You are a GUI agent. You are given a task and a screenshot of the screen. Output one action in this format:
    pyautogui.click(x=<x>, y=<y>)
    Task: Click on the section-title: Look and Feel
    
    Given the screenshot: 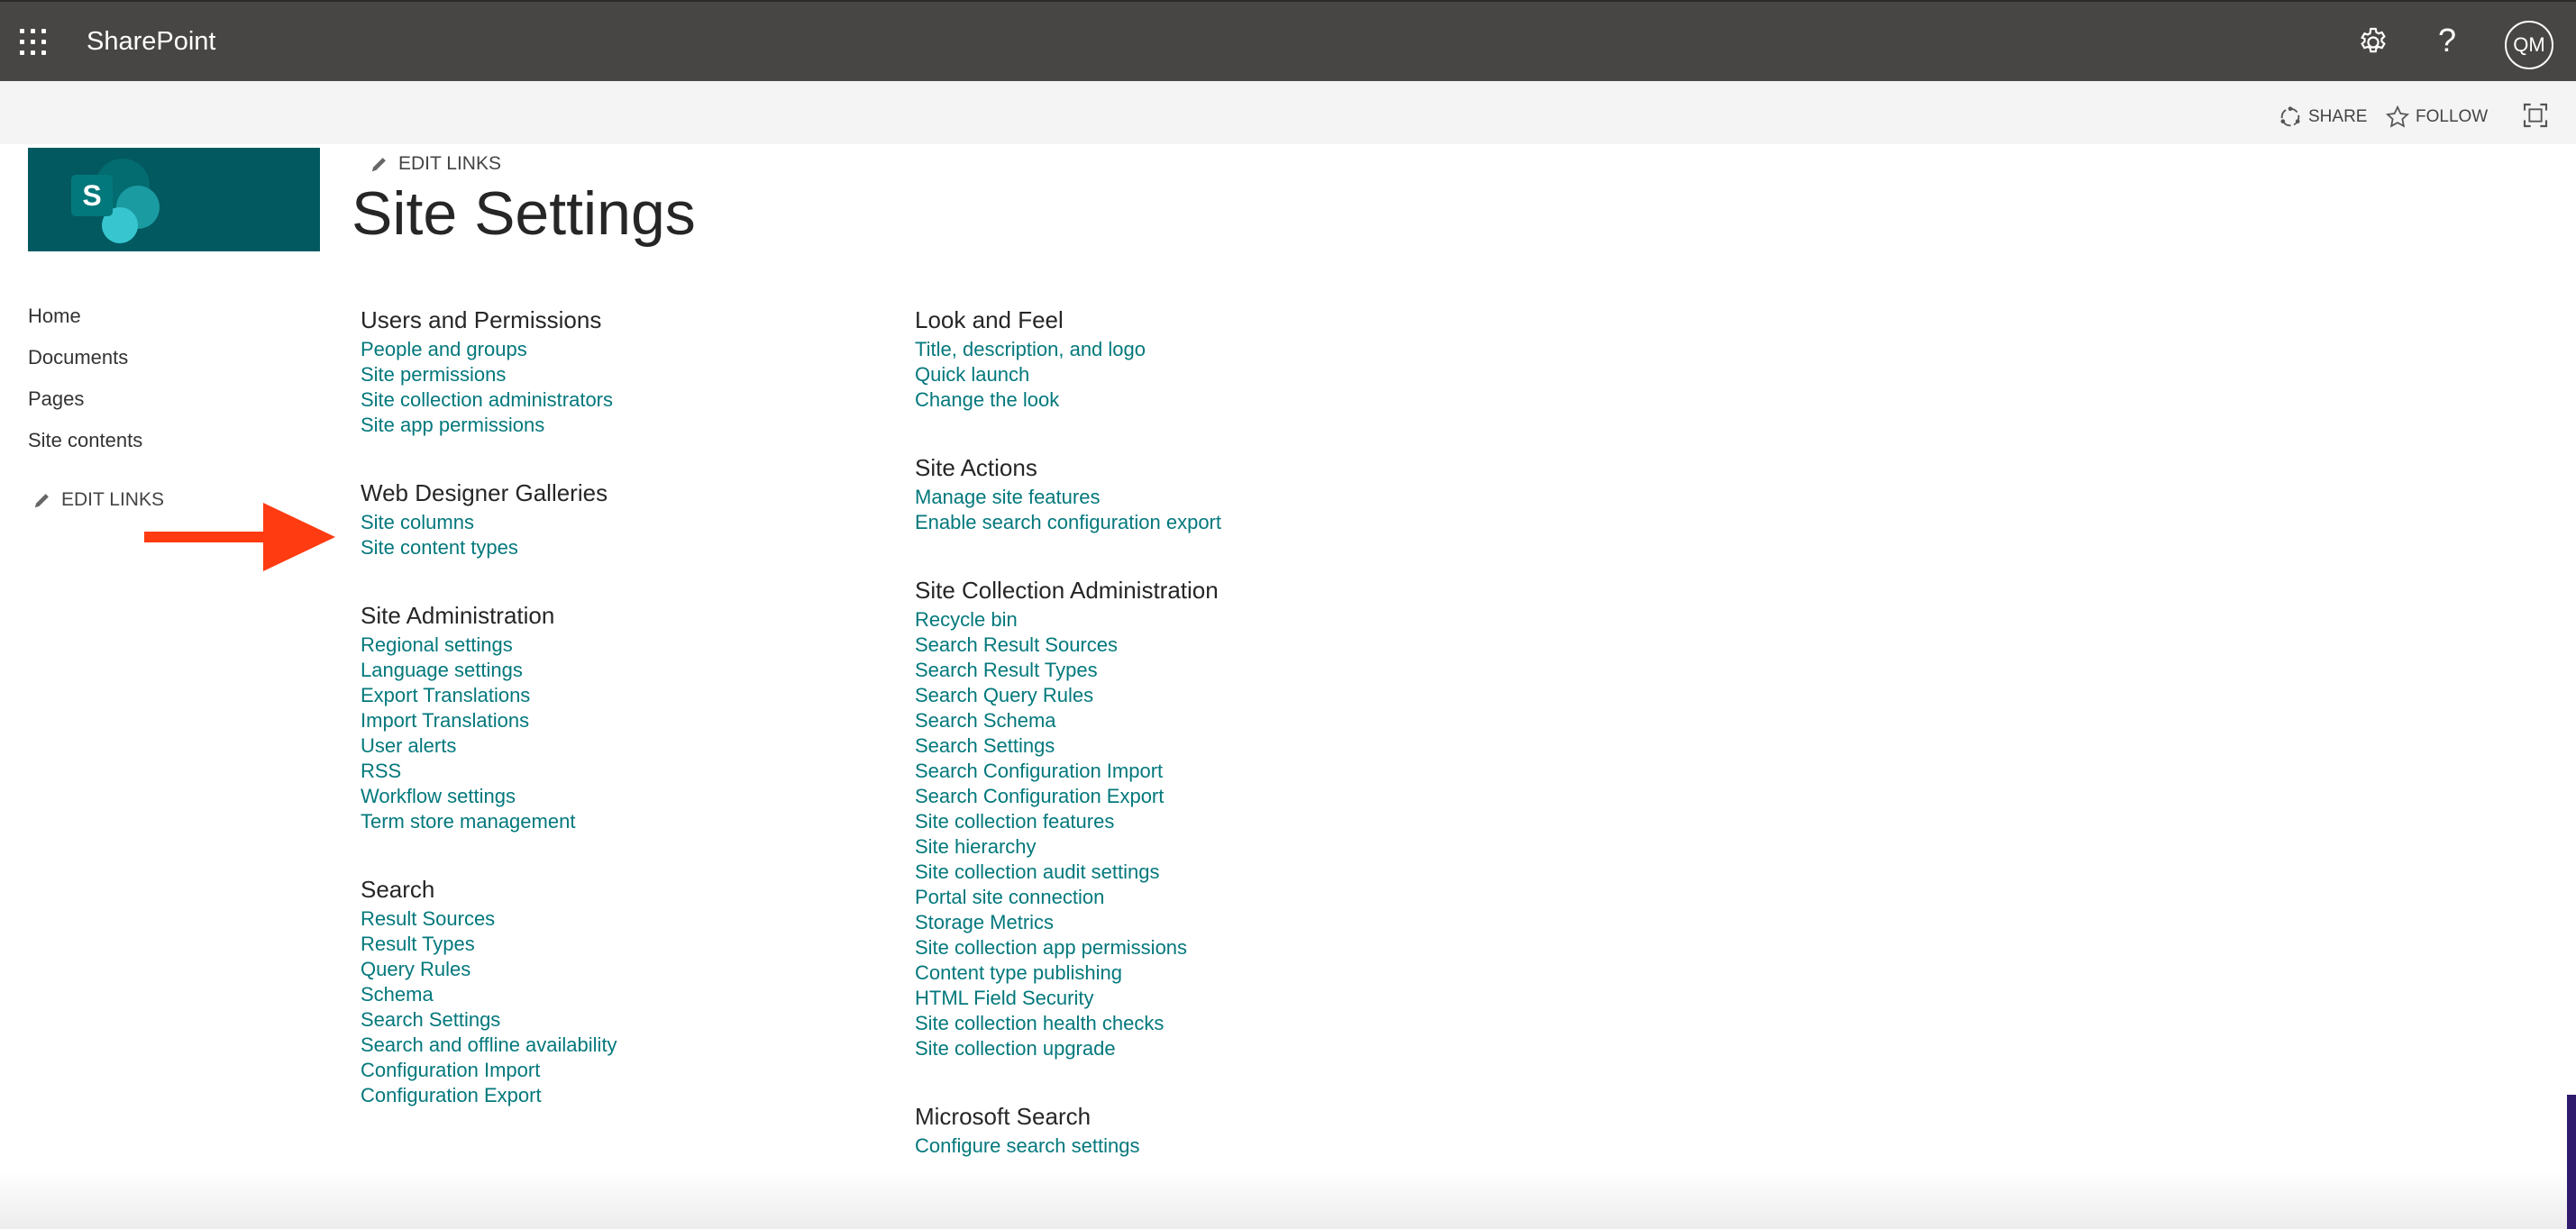 What is the action you would take?
    pyautogui.click(x=989, y=319)
    